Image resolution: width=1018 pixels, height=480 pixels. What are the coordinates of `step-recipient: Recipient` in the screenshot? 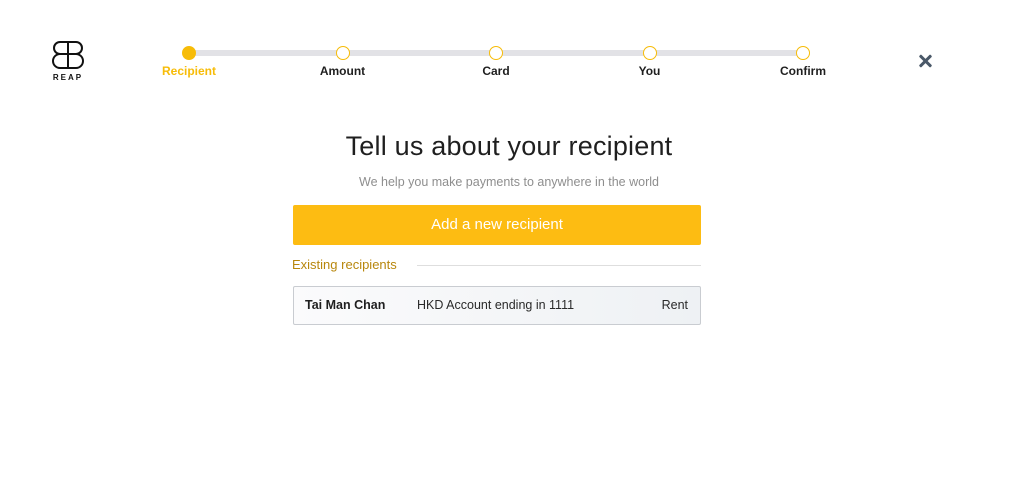 It's located at (189, 61).